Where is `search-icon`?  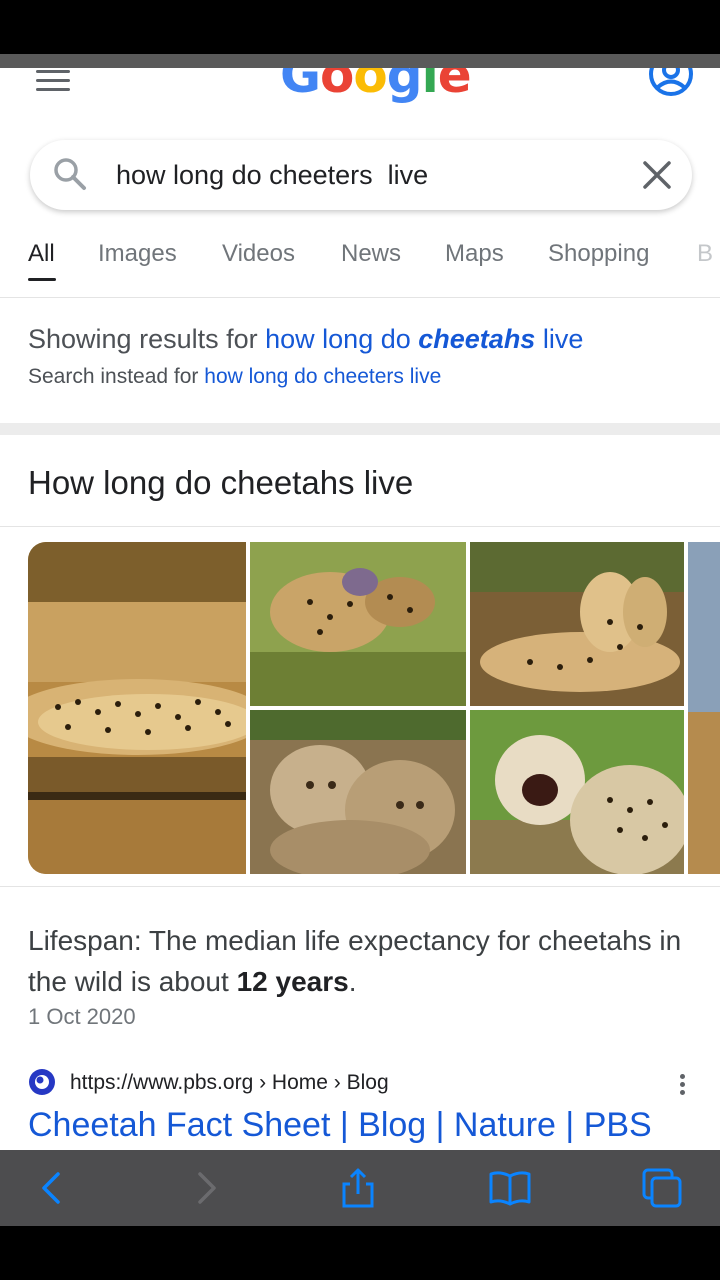
search-icon is located at coordinates (70, 174).